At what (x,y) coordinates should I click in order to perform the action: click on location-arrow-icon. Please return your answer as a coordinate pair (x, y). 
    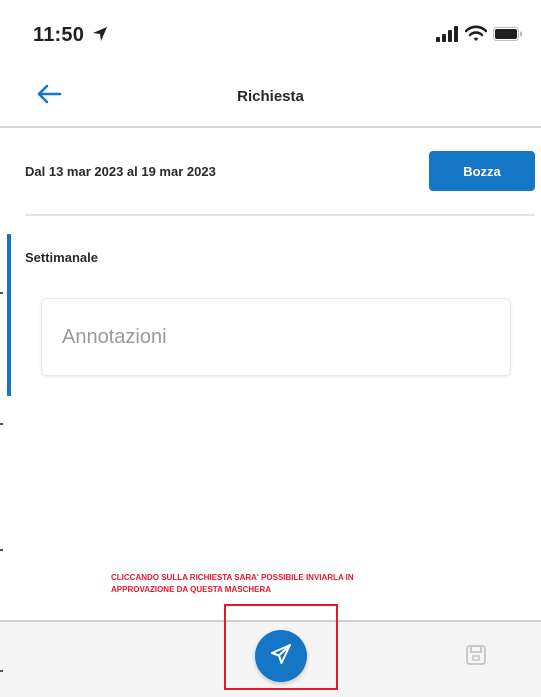
    Looking at the image, I should click on (100, 36).